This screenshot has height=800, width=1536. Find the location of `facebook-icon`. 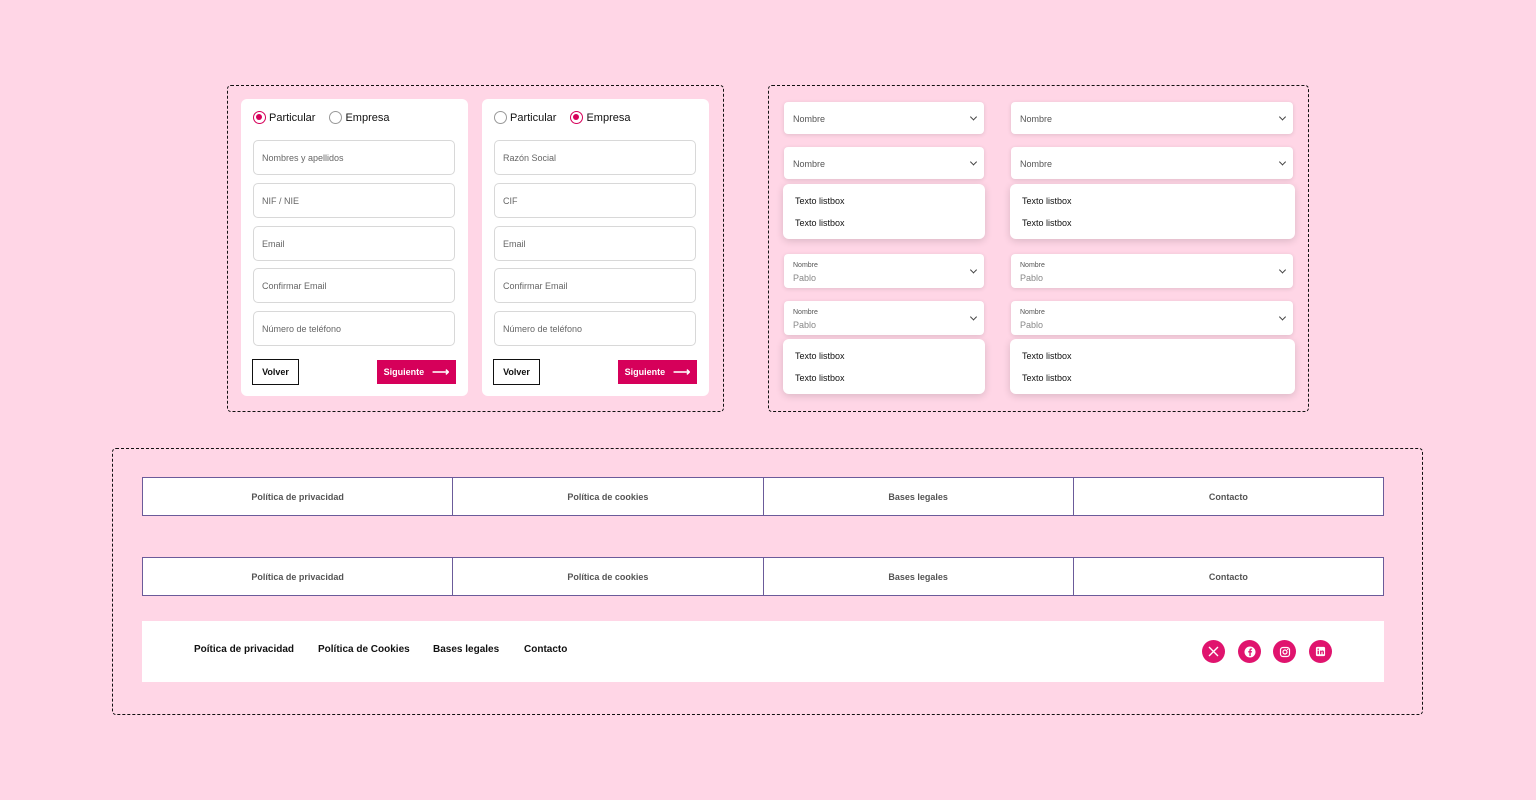

facebook-icon is located at coordinates (1249, 651).